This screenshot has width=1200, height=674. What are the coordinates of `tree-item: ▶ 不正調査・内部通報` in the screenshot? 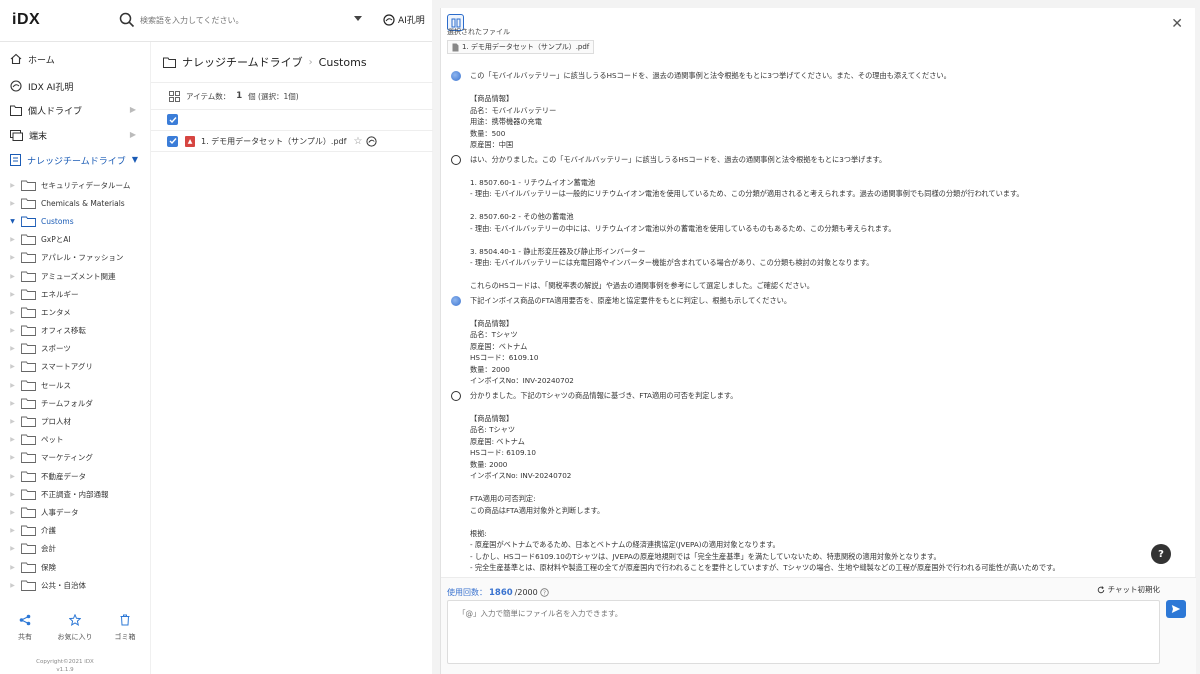 It's located at (75, 494).